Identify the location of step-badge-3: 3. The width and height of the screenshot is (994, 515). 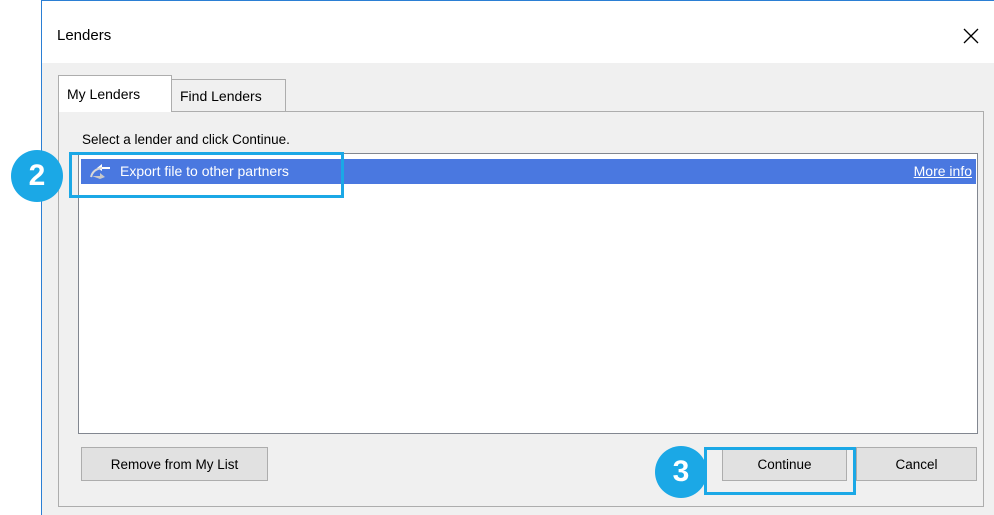
(681, 472).